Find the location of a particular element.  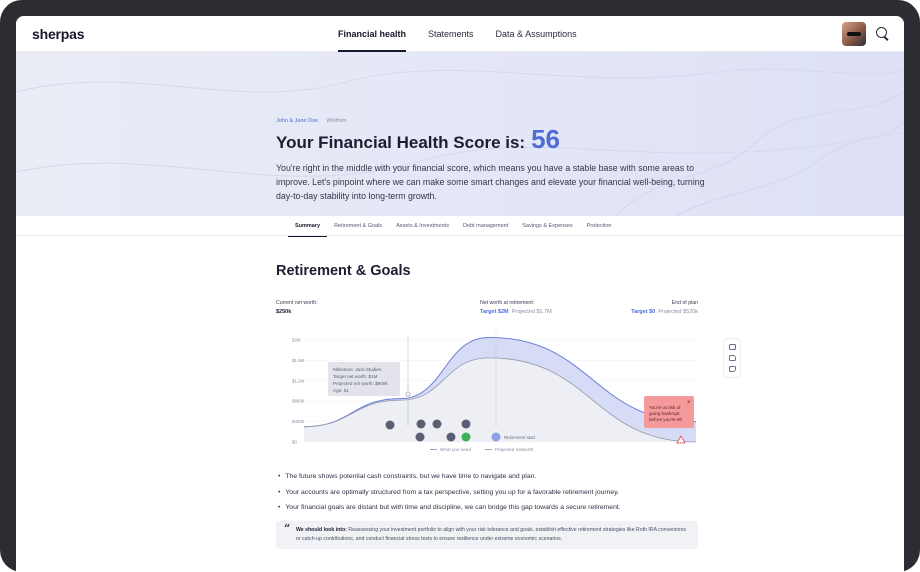

score-row: Your Financial Health Score is: 56 is located at coordinates (496, 139).